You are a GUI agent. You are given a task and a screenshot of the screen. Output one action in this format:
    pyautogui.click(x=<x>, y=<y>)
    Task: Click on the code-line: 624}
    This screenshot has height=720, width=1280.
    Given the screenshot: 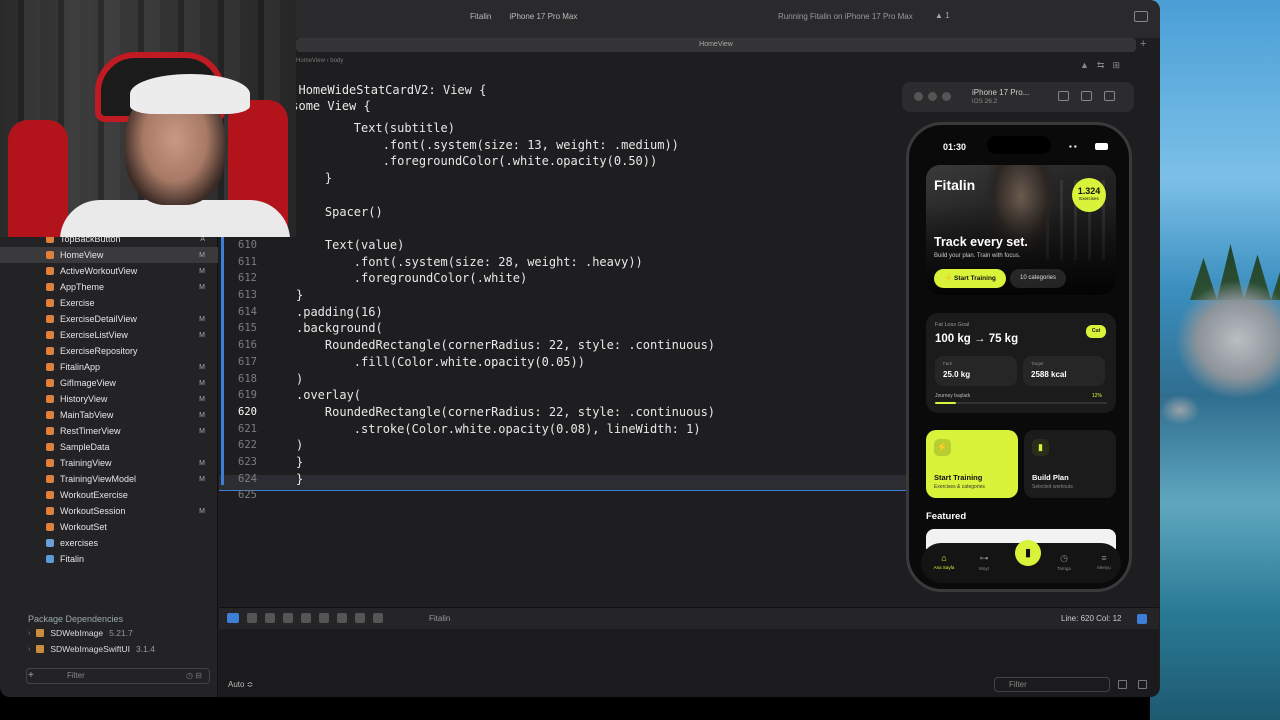 What is the action you would take?
    pyautogui.click(x=564, y=479)
    